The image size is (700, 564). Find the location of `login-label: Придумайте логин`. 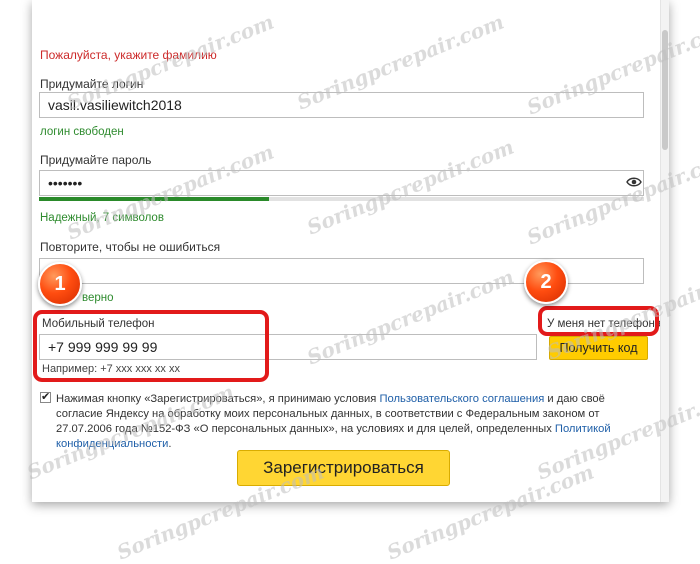

login-label: Придумайте логин is located at coordinates (92, 84).